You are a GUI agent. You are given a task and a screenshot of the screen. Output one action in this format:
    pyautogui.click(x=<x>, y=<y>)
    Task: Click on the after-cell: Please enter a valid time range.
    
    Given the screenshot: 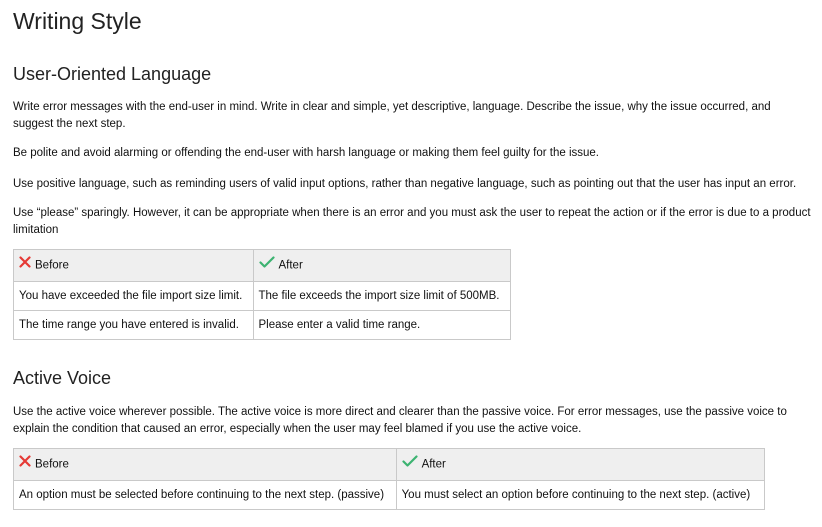 What is the action you would take?
    pyautogui.click(x=381, y=325)
    